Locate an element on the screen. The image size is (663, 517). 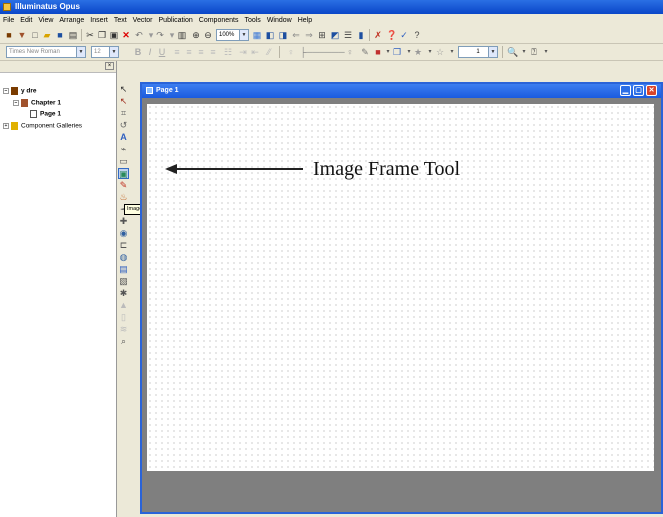
tools-icon: ✗ is located at coordinates (378, 35).